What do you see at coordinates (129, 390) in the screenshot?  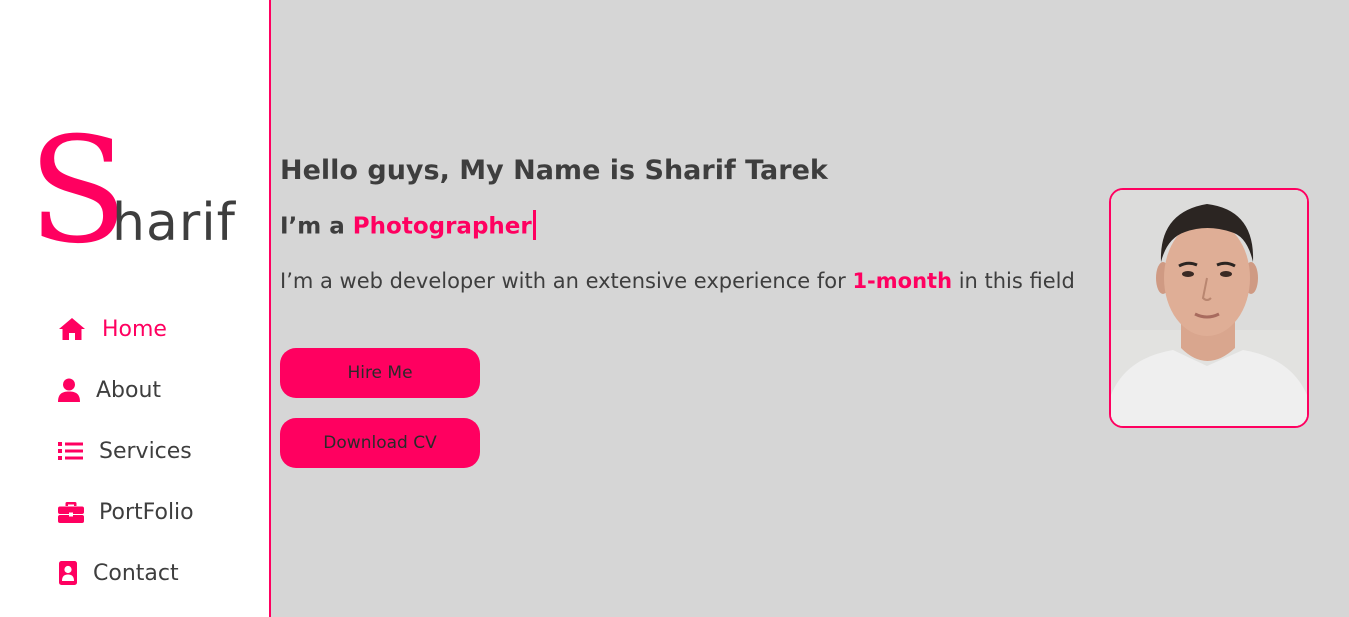 I see `nav-label-about: About` at bounding box center [129, 390].